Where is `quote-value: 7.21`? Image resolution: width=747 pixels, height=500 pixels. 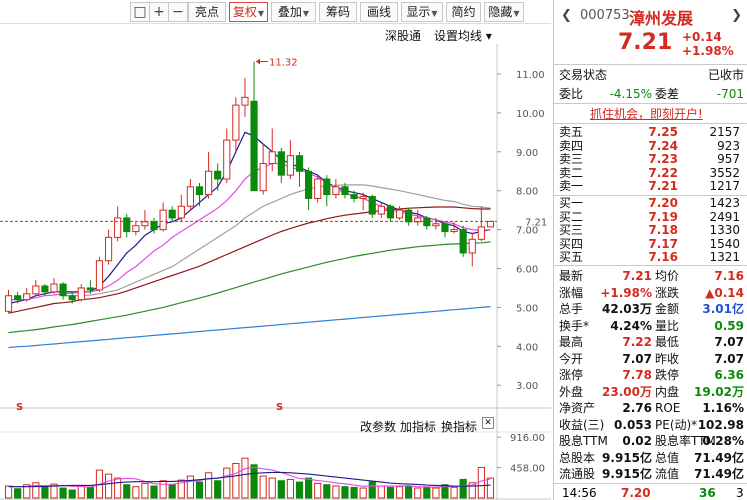 quote-value: 7.21 is located at coordinates (637, 276).